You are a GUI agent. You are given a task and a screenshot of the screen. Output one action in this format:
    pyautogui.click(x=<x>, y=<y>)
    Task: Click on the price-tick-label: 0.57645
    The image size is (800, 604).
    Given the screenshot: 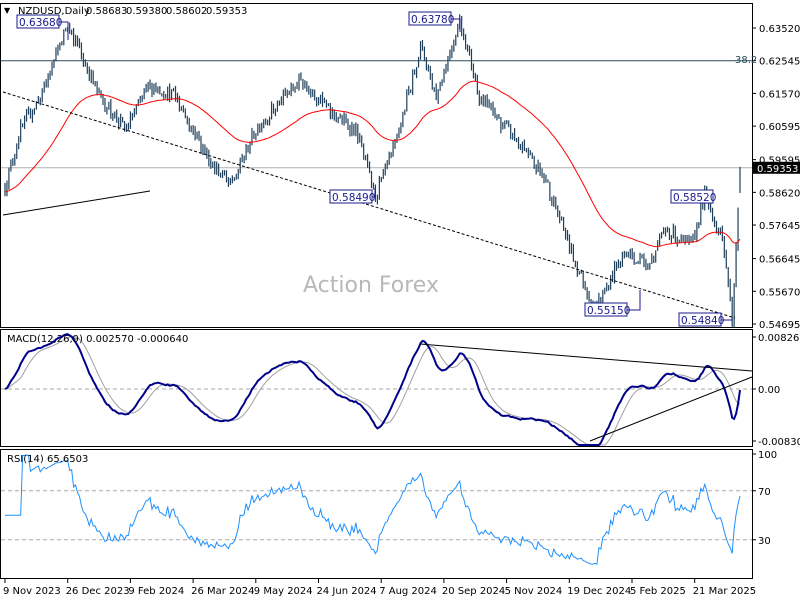 What is the action you would take?
    pyautogui.click(x=779, y=226)
    